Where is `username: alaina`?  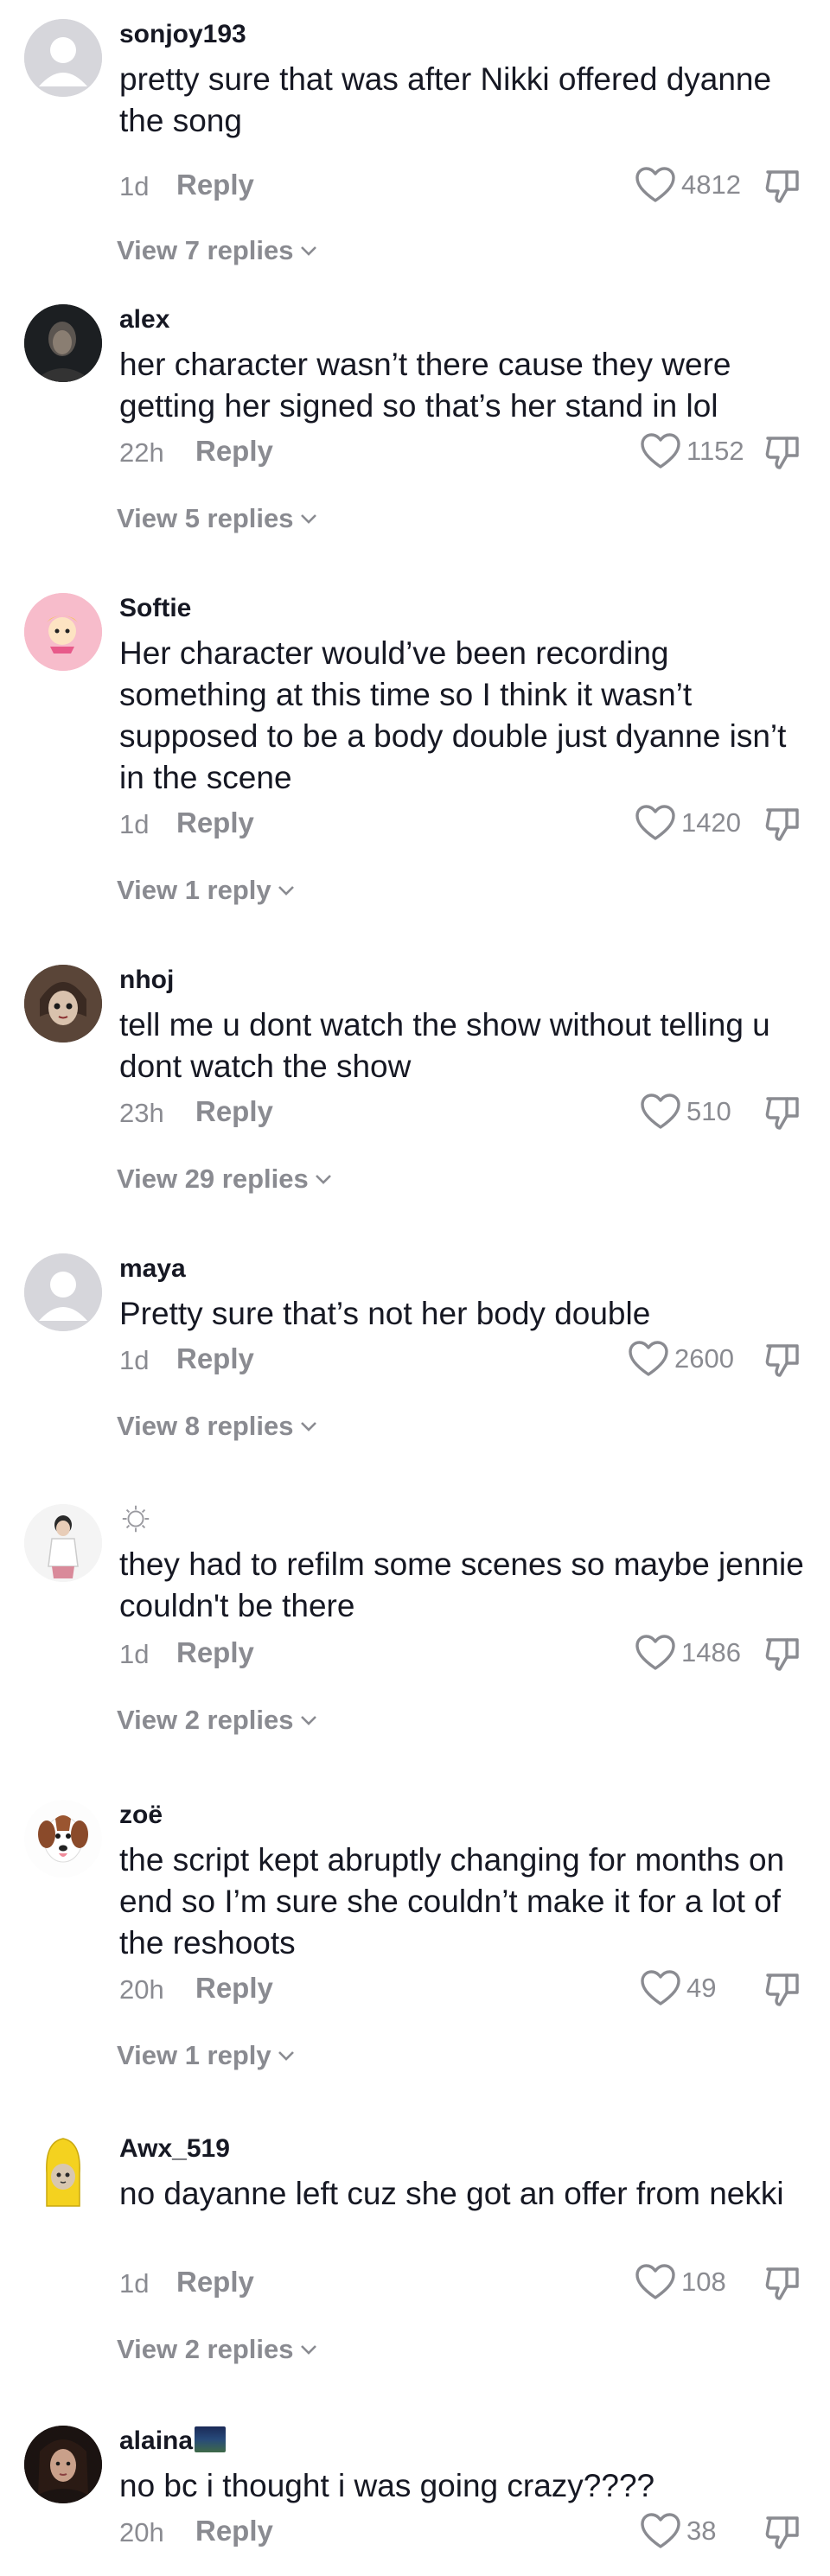 username: alaina is located at coordinates (173, 2441).